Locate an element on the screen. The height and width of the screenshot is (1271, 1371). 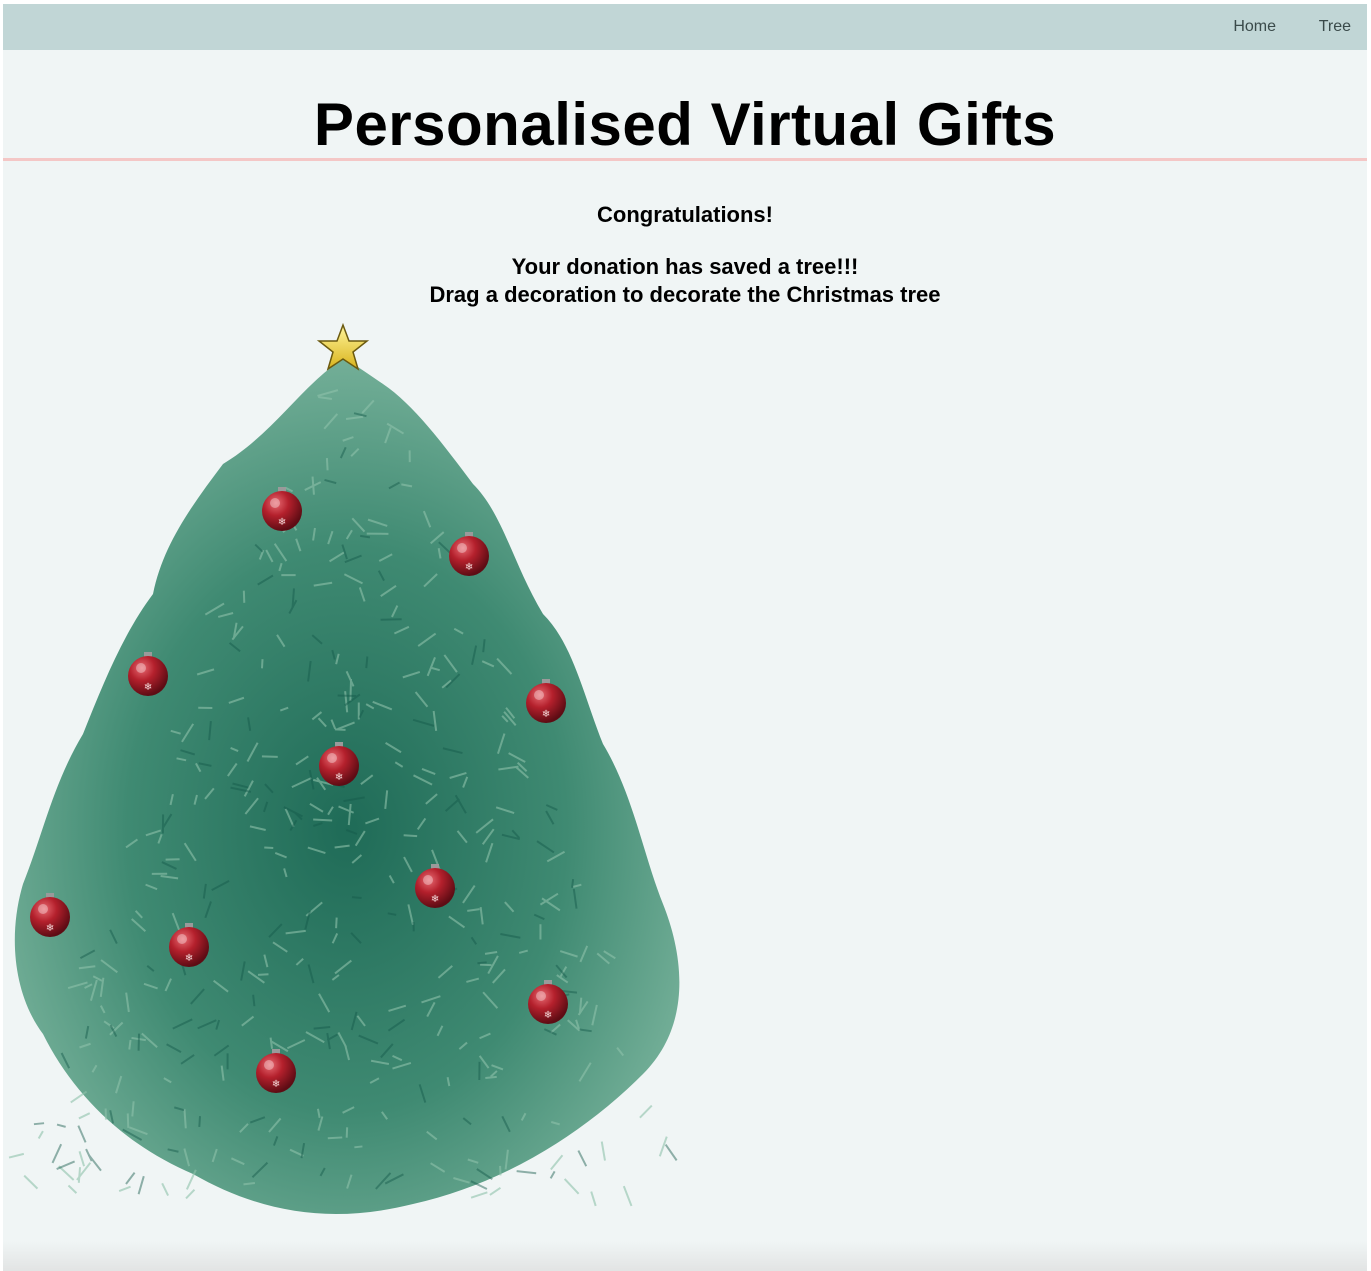
donation-message: Your donation has saved a tree!!! is located at coordinates (685, 266).